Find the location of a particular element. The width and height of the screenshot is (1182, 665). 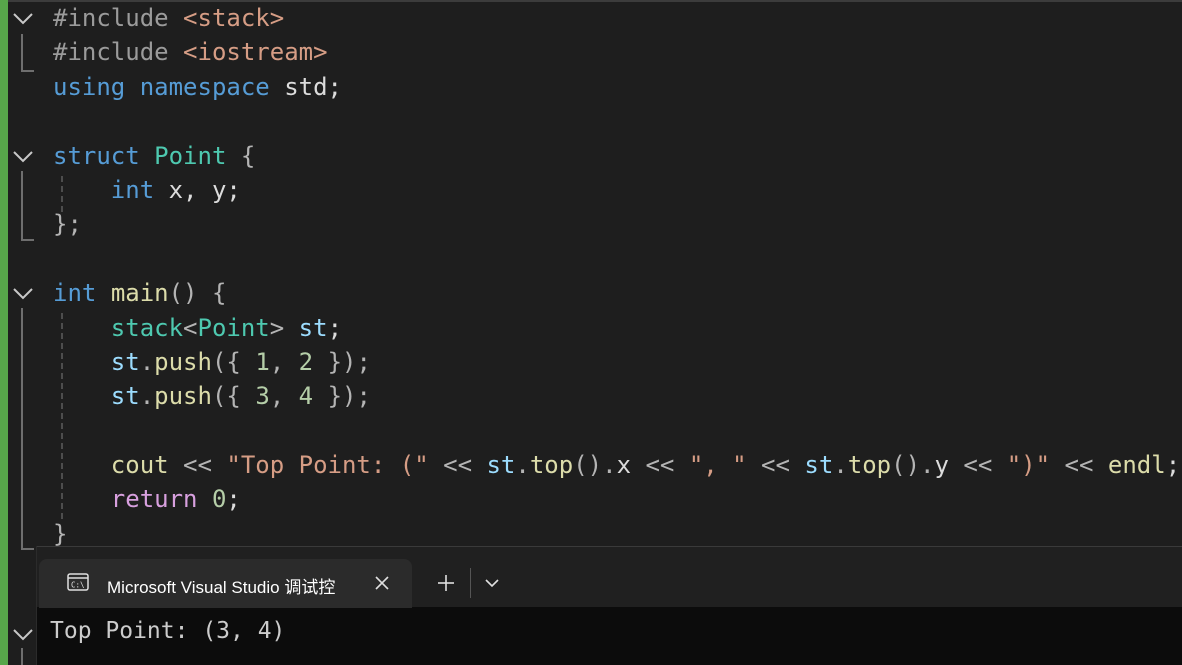

close-icon is located at coordinates (382, 583).